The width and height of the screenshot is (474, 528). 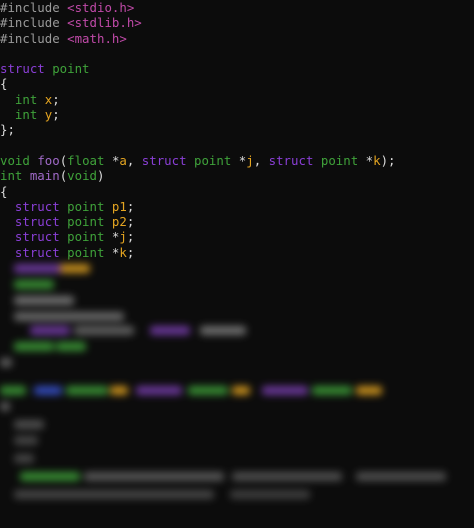 What do you see at coordinates (197, 38) in the screenshot?
I see `code-line: #include <math.h>` at bounding box center [197, 38].